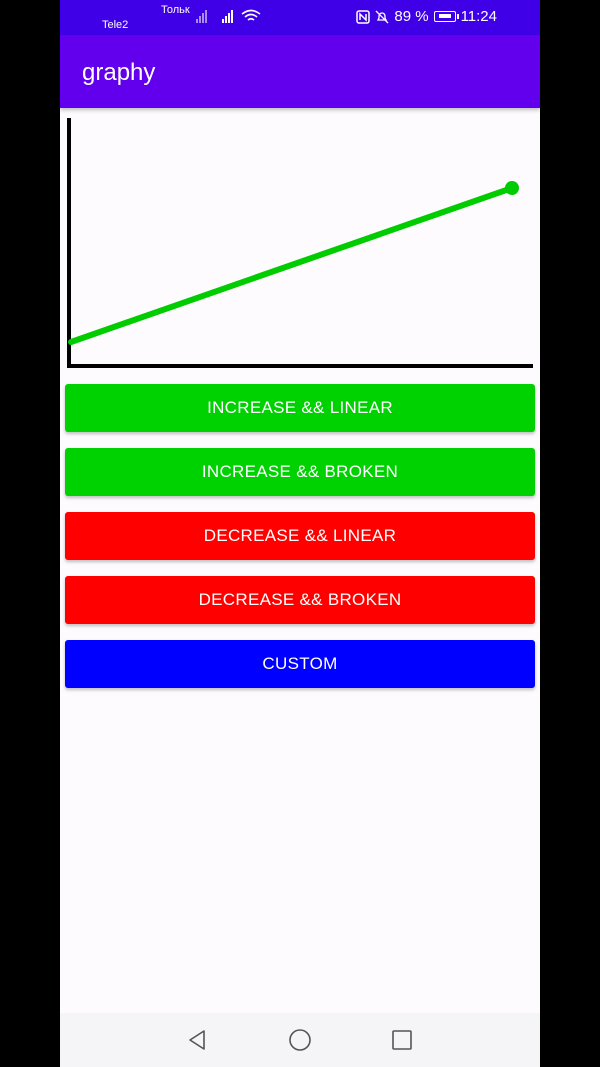 This screenshot has width=600, height=1067. I want to click on home-icon, so click(300, 1040).